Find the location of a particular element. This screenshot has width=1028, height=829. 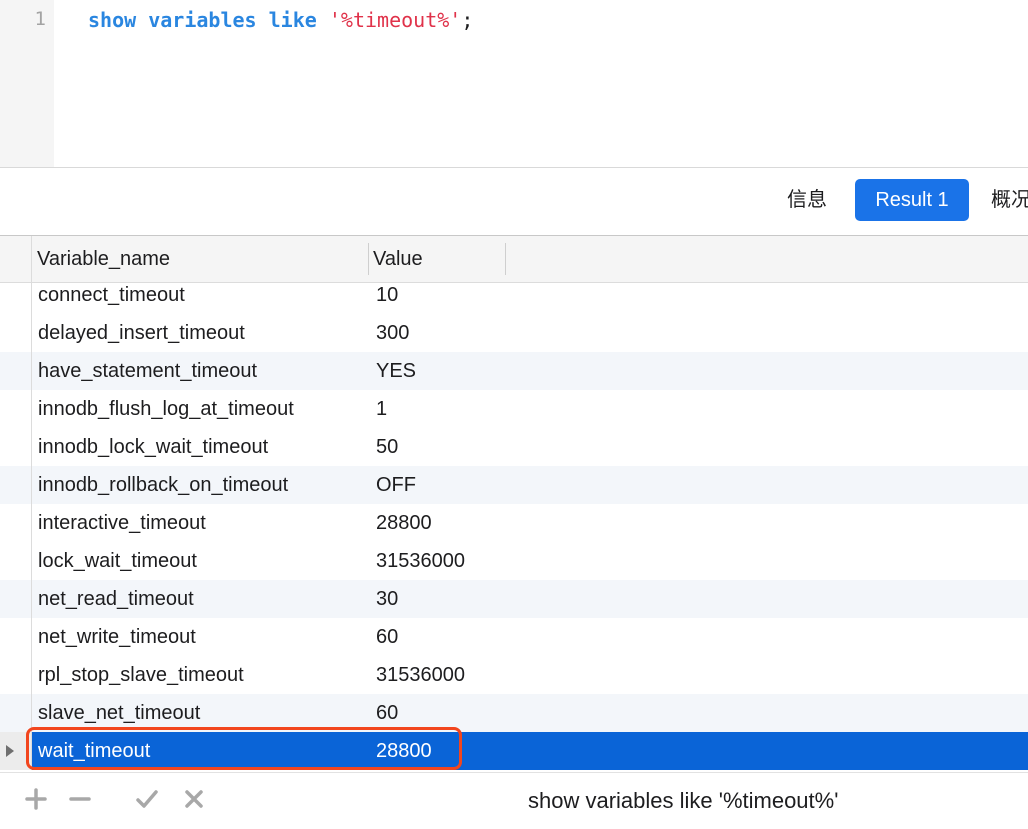

cell-variable-name: net_read_timeout is located at coordinates (116, 599).